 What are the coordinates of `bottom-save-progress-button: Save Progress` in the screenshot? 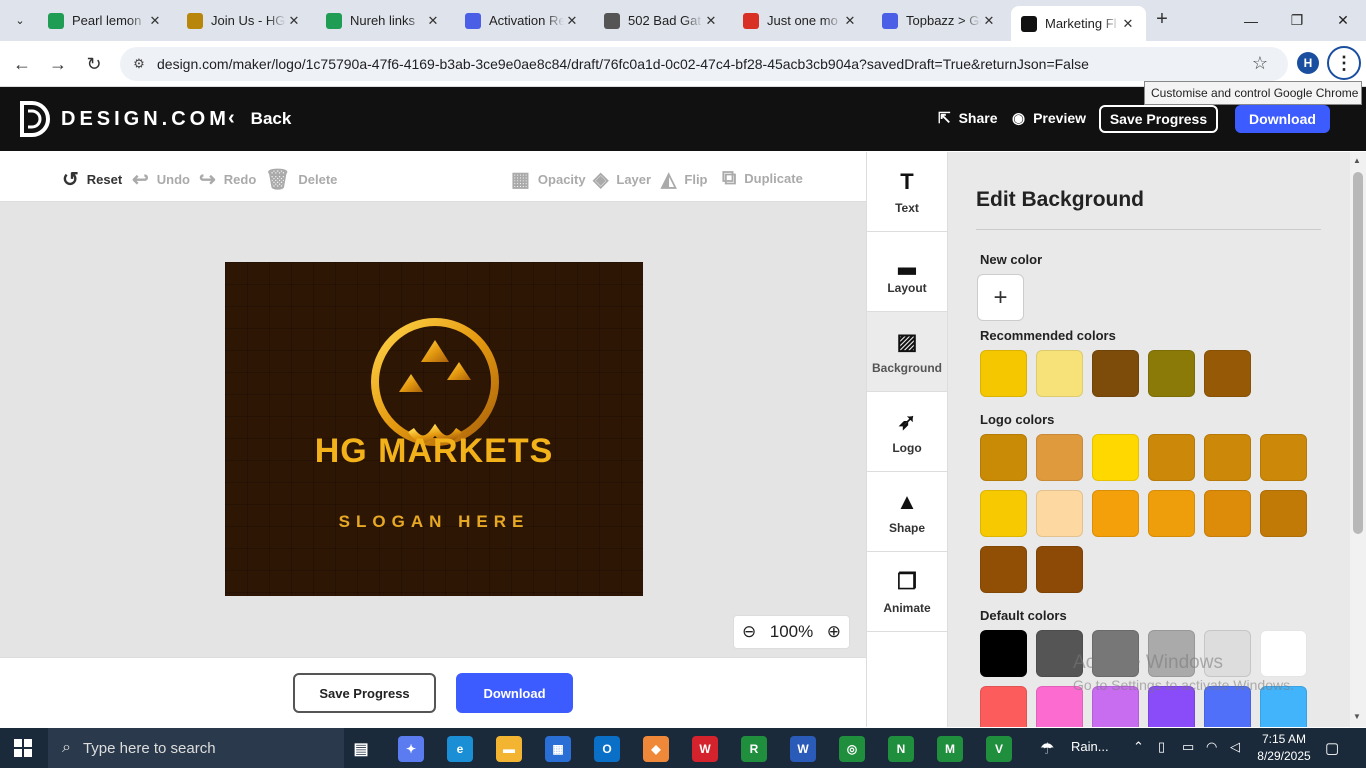 It's located at (364, 693).